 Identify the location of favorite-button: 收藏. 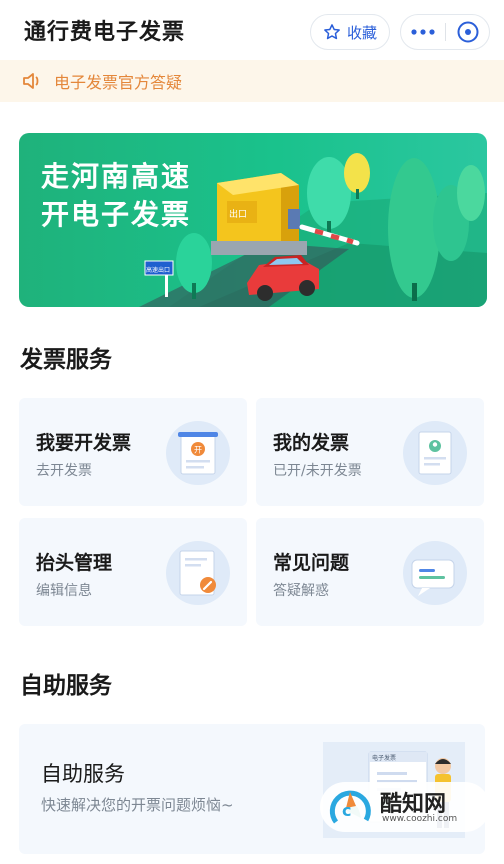
(350, 32).